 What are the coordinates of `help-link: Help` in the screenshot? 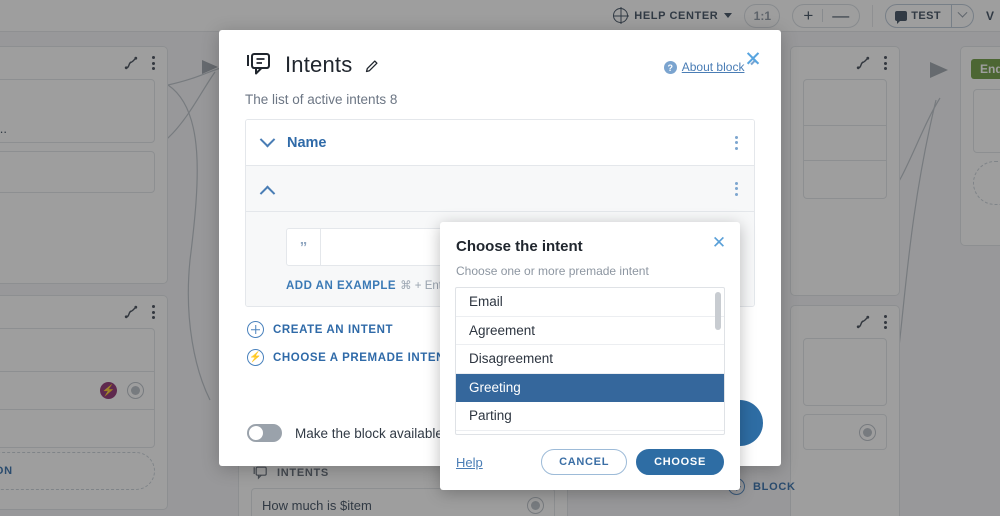 It's located at (469, 462).